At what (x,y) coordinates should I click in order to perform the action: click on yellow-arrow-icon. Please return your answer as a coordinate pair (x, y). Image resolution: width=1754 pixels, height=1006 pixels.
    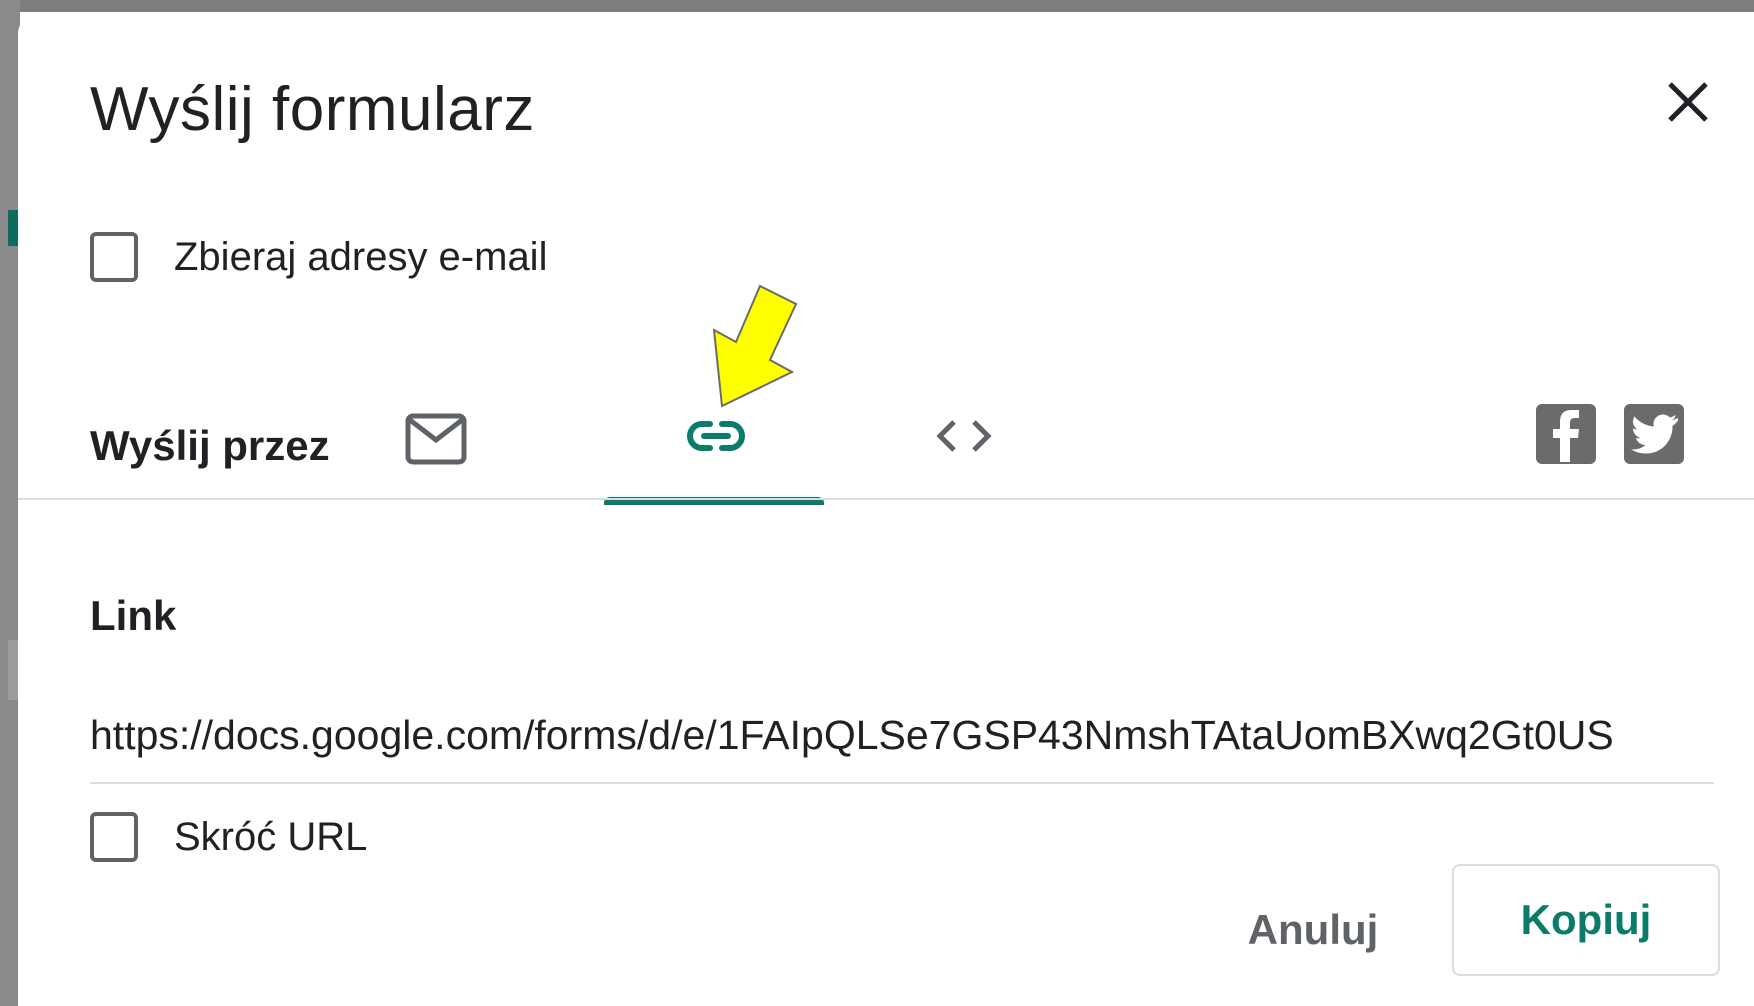
    Looking at the image, I should click on (755, 346).